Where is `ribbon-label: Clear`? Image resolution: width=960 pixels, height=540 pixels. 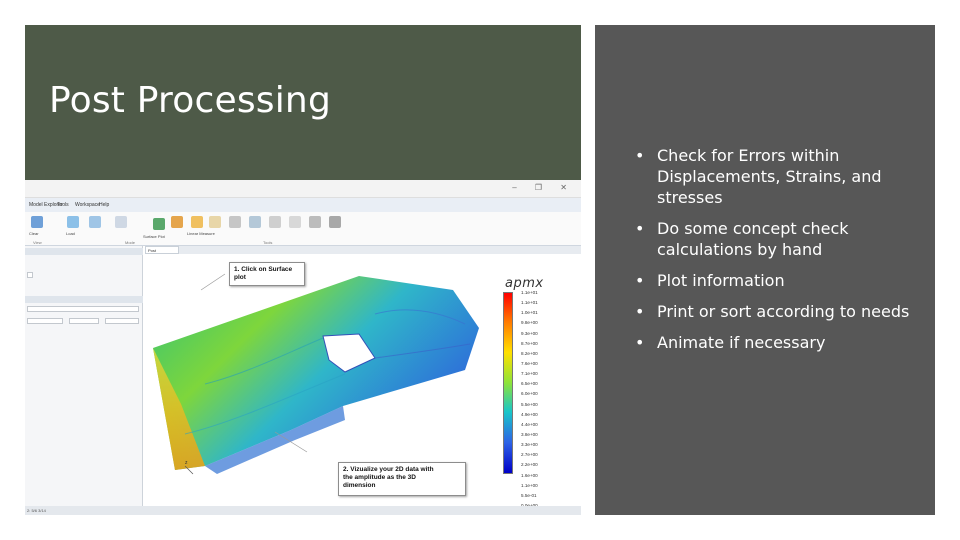 ribbon-label: Clear is located at coordinates (34, 233).